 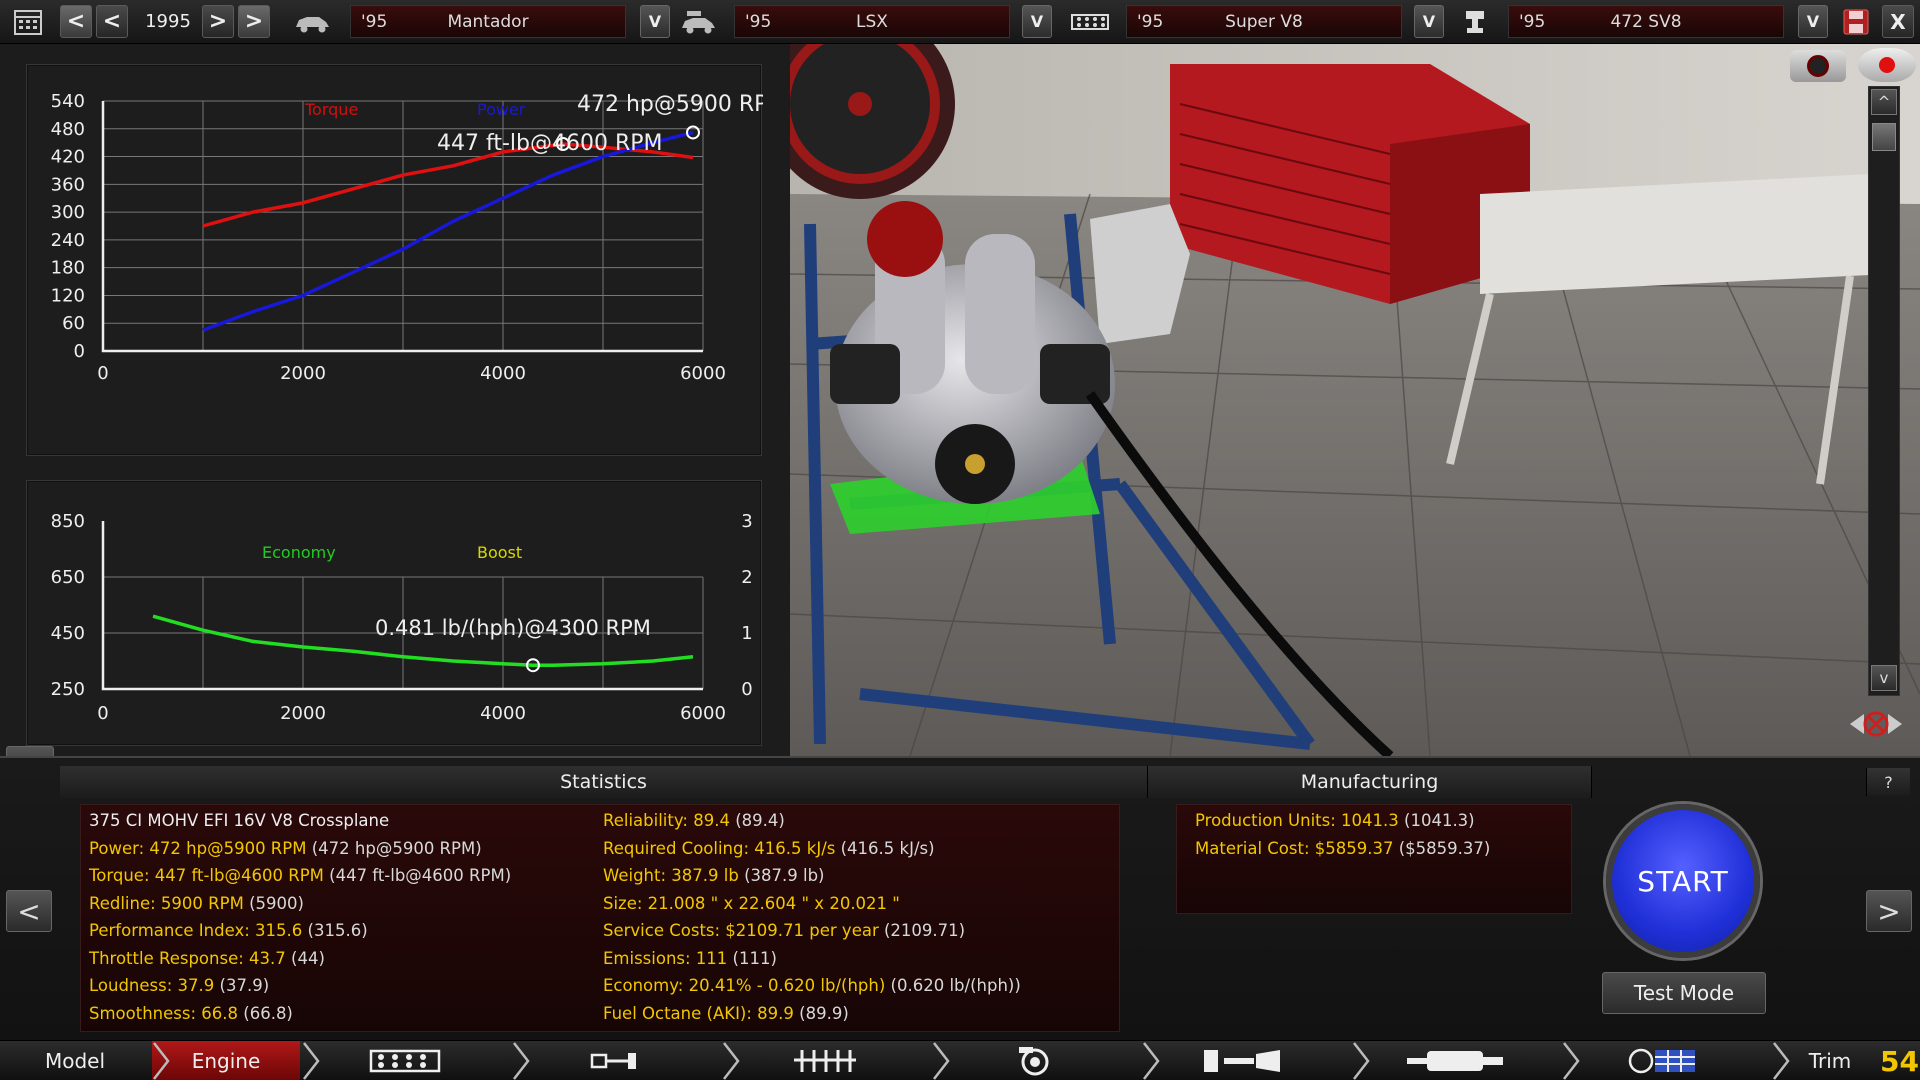 I want to click on visibility-eye-icon, so click(x=1887, y=65).